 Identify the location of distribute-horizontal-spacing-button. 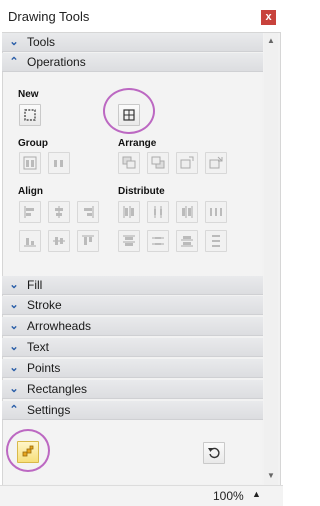
(216, 212).